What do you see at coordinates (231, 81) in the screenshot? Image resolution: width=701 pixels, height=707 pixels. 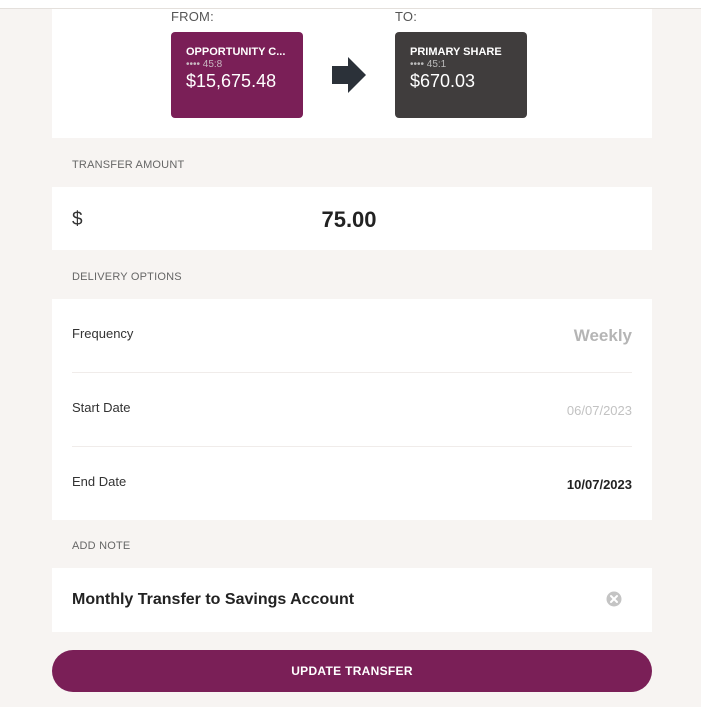 I see `from-account-balance: $15,675.48` at bounding box center [231, 81].